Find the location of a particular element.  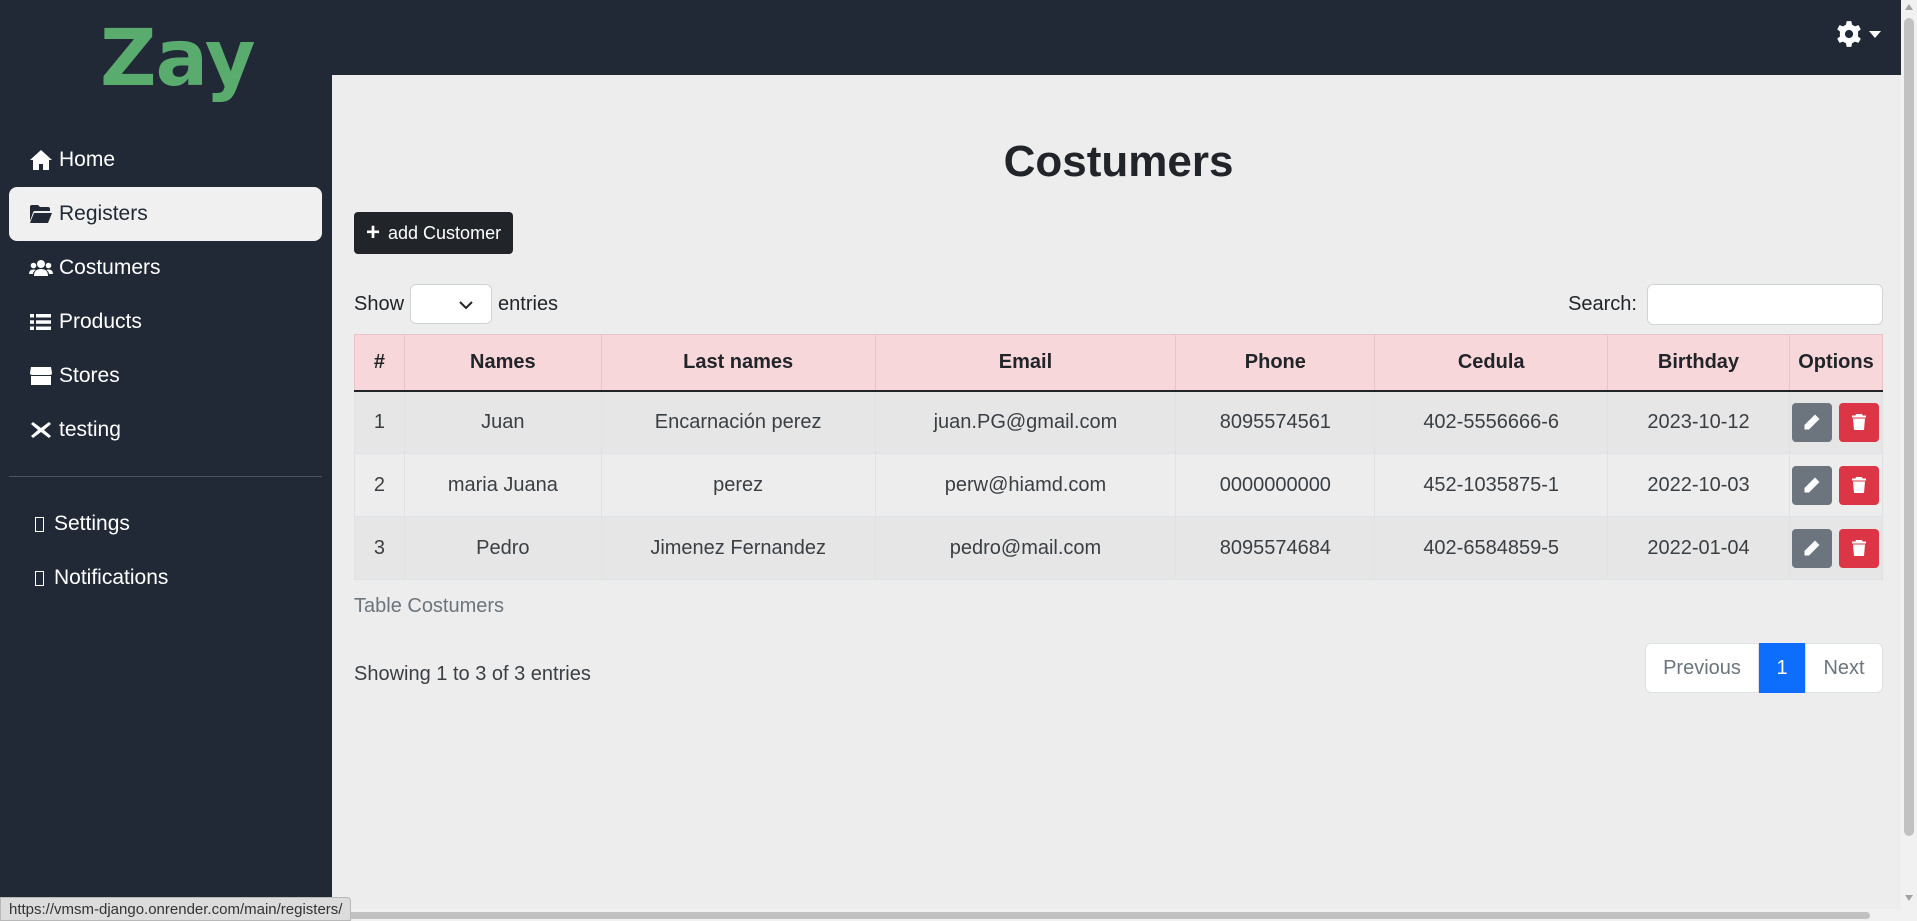

cell-cedula: 452-1035875-1 is located at coordinates (1491, 485).